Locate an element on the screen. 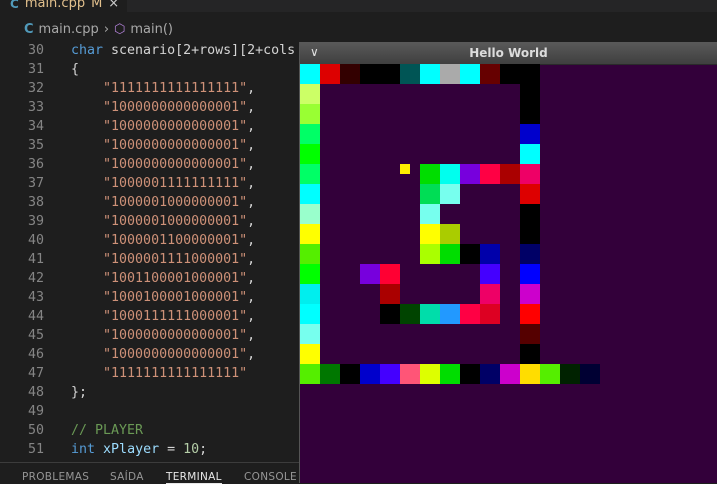 Image resolution: width=717 pixels, height=484 pixels. line-number: 42 is located at coordinates (35, 278).